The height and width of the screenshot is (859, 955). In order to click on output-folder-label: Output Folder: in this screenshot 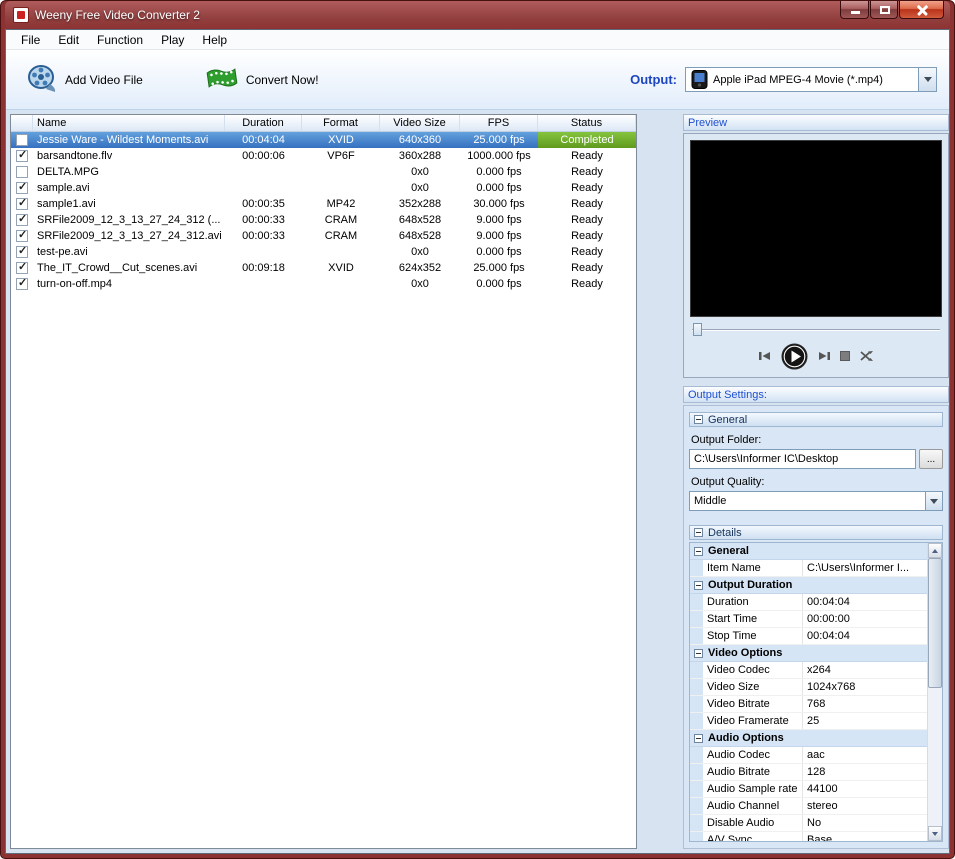, I will do `click(726, 440)`.